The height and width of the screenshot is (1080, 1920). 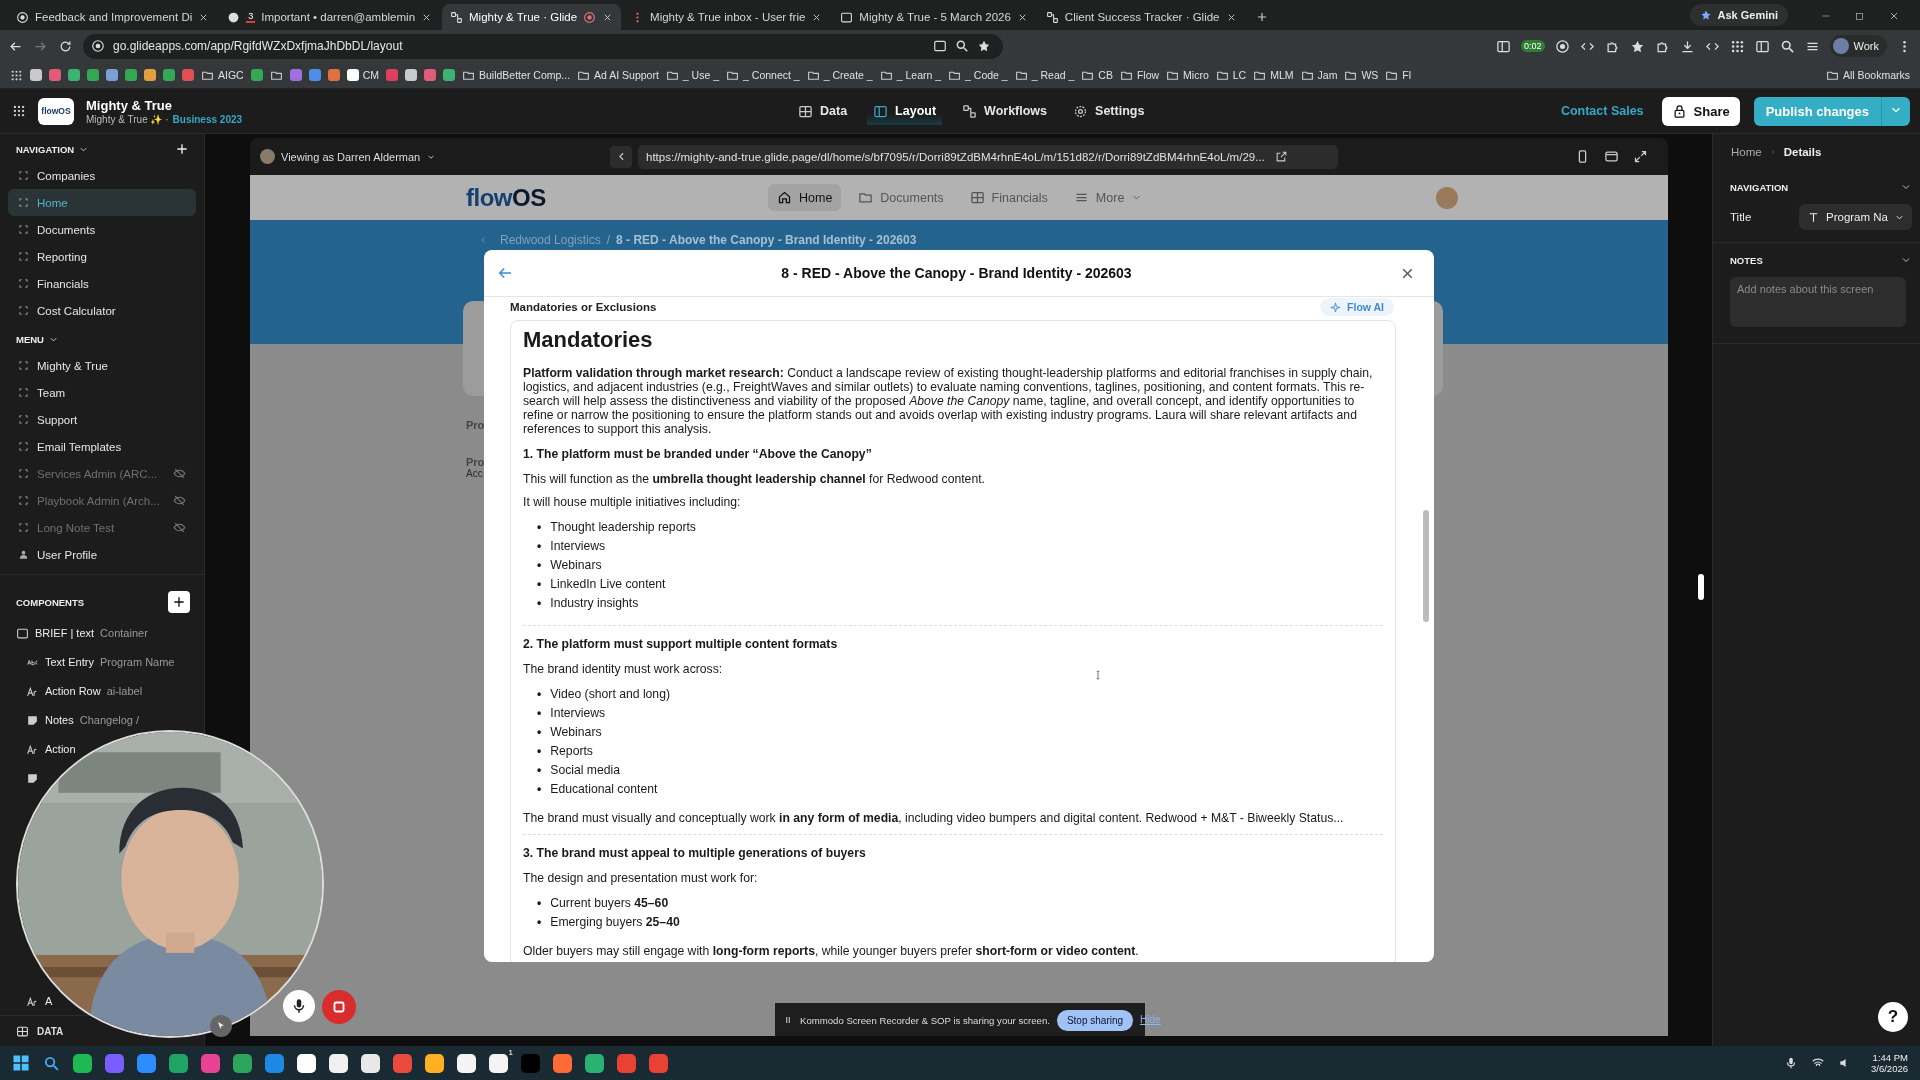 I want to click on section-header: MENU, so click(x=37, y=339).